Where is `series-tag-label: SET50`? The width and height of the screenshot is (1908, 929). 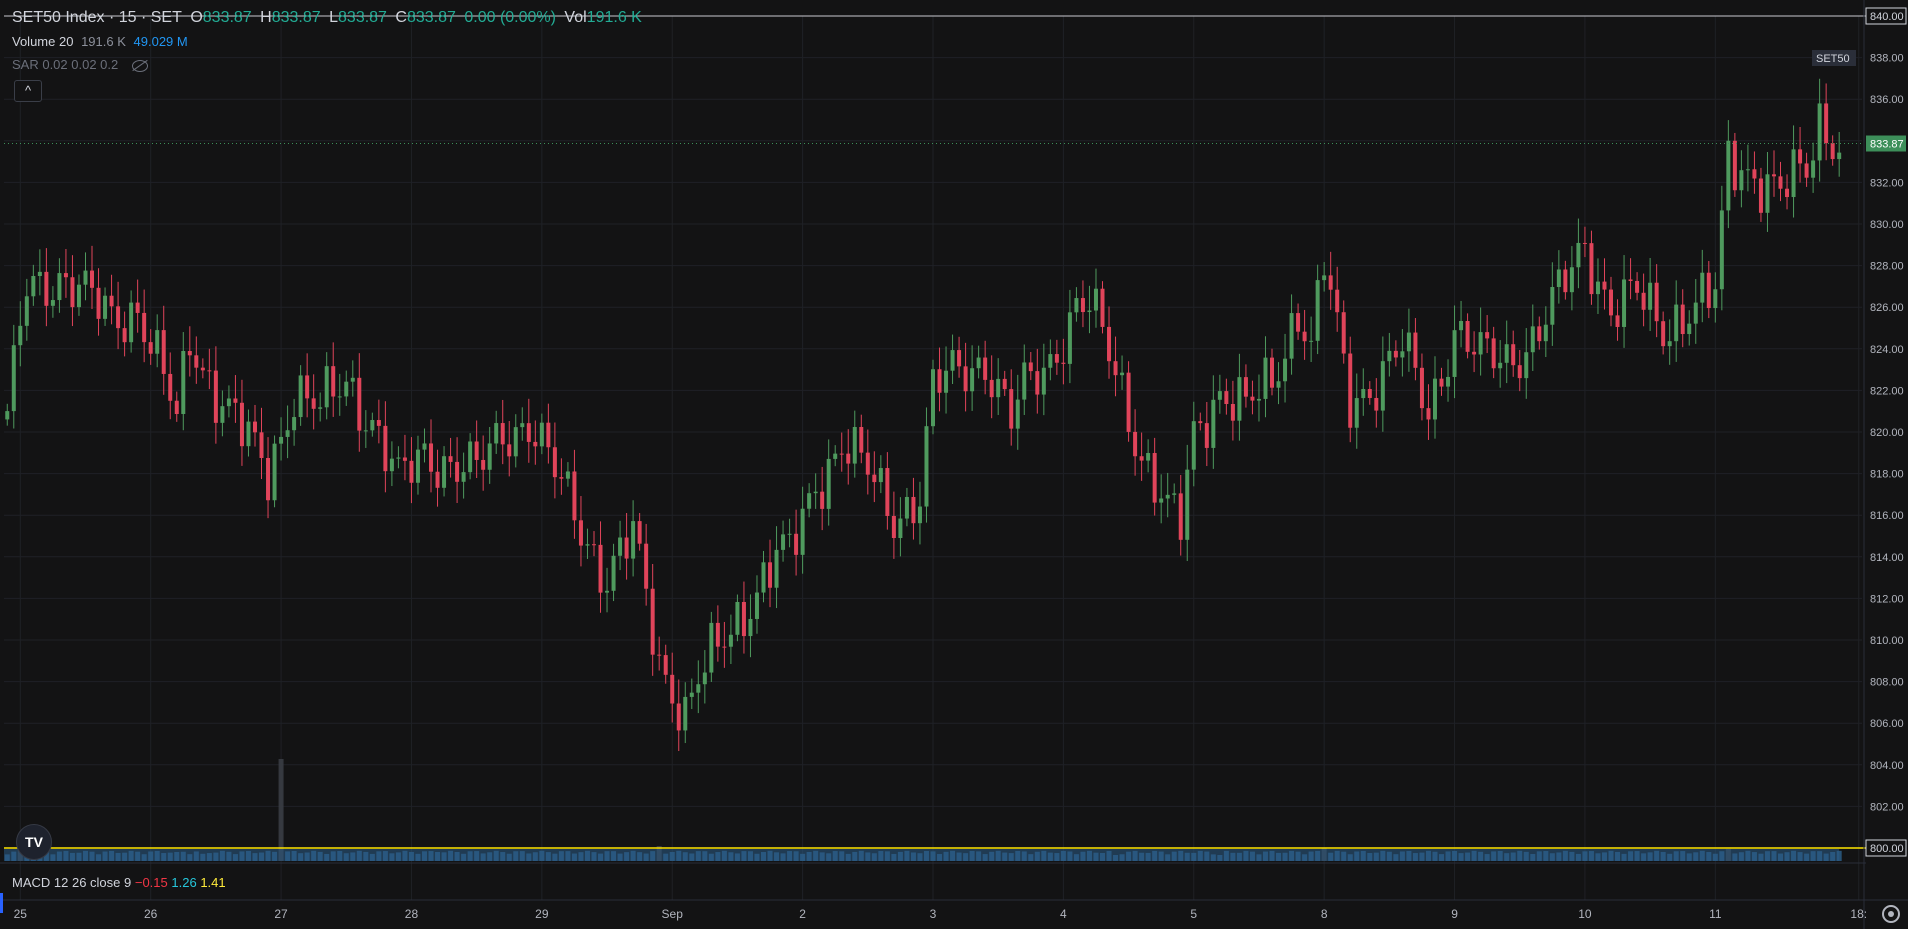 series-tag-label: SET50 is located at coordinates (1833, 59).